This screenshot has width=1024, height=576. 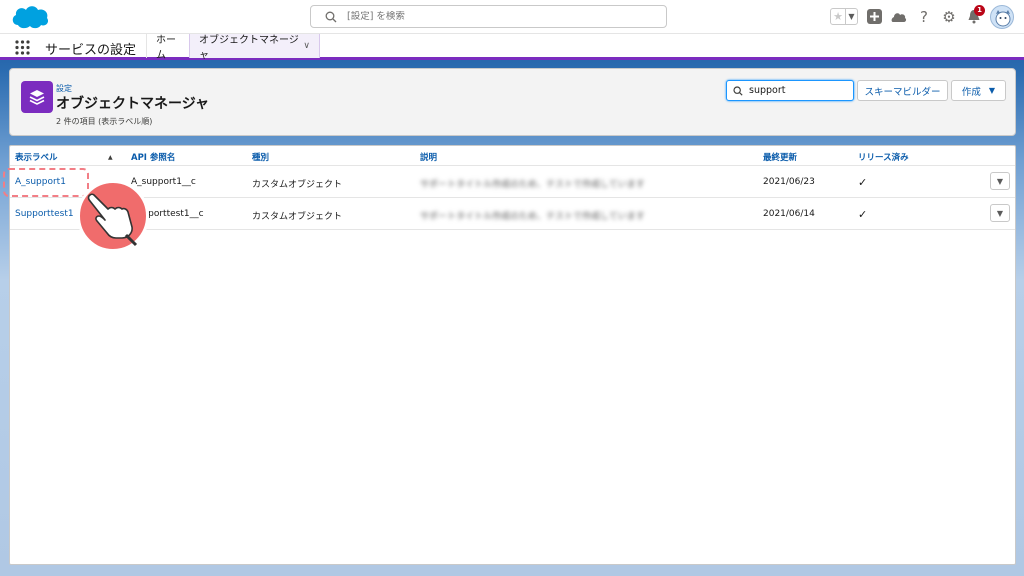 I want to click on quick-find-input, so click(x=799, y=90).